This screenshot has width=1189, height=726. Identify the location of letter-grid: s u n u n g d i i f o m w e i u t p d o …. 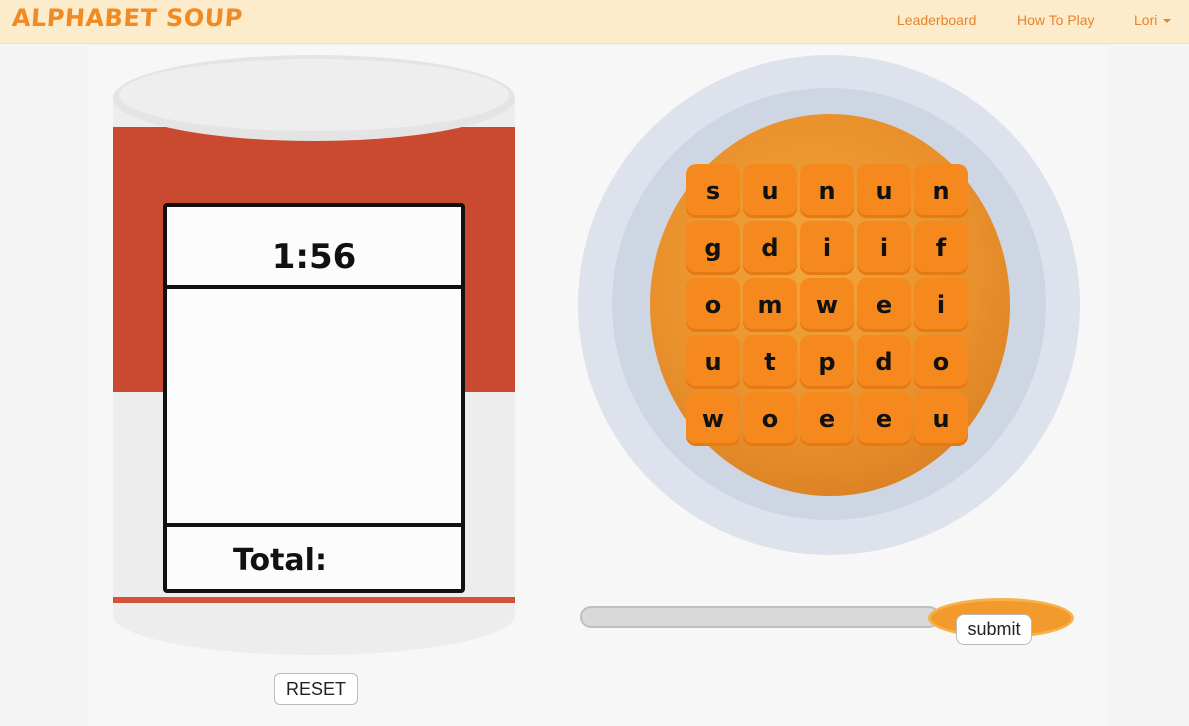
(831, 305).